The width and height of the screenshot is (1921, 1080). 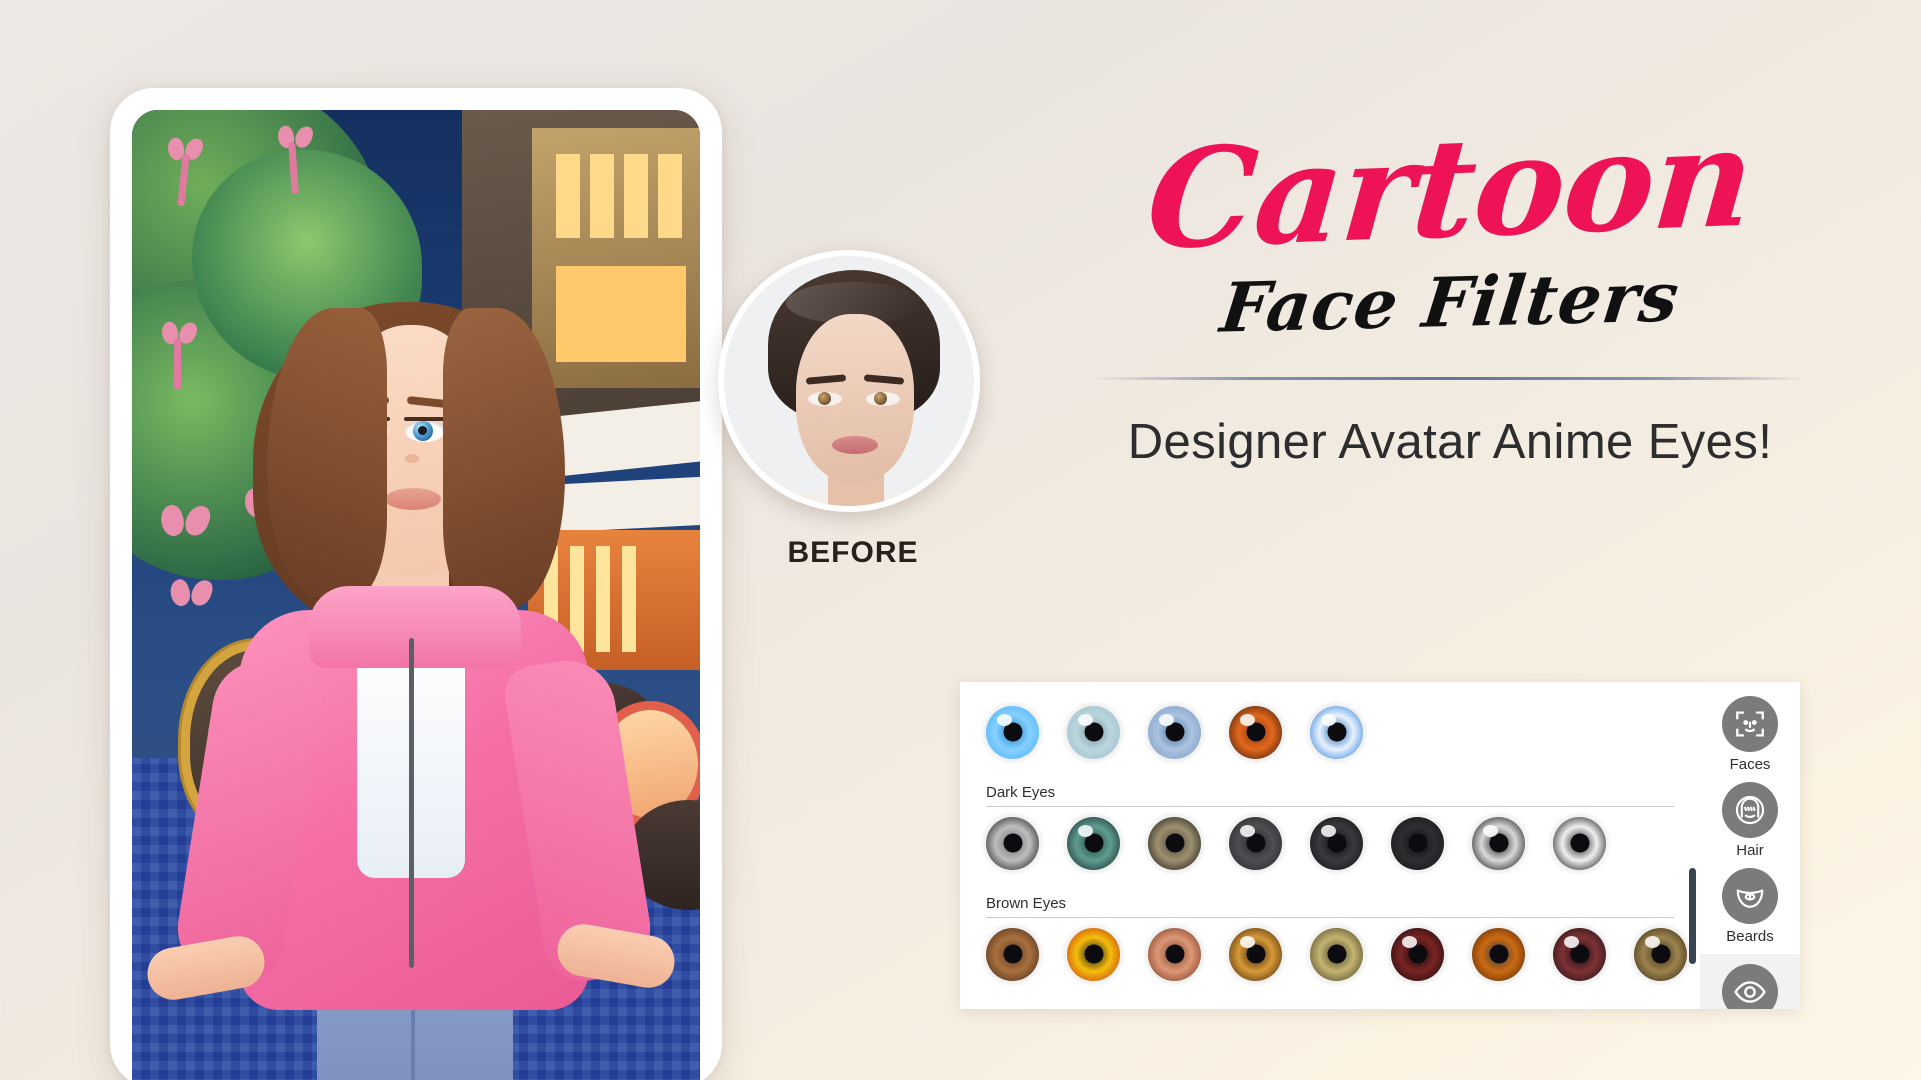 What do you see at coordinates (1450, 378) in the screenshot?
I see `divider` at bounding box center [1450, 378].